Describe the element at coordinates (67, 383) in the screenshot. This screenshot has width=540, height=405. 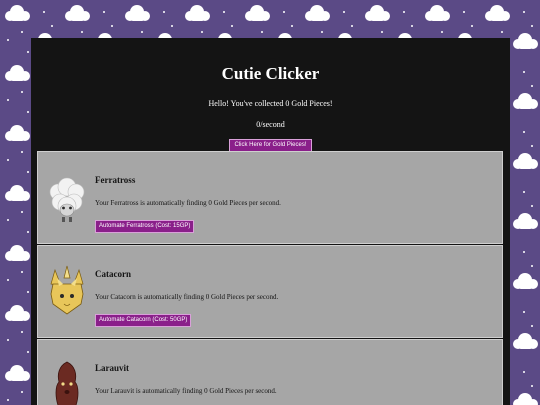
I see `larauvit-icon` at that location.